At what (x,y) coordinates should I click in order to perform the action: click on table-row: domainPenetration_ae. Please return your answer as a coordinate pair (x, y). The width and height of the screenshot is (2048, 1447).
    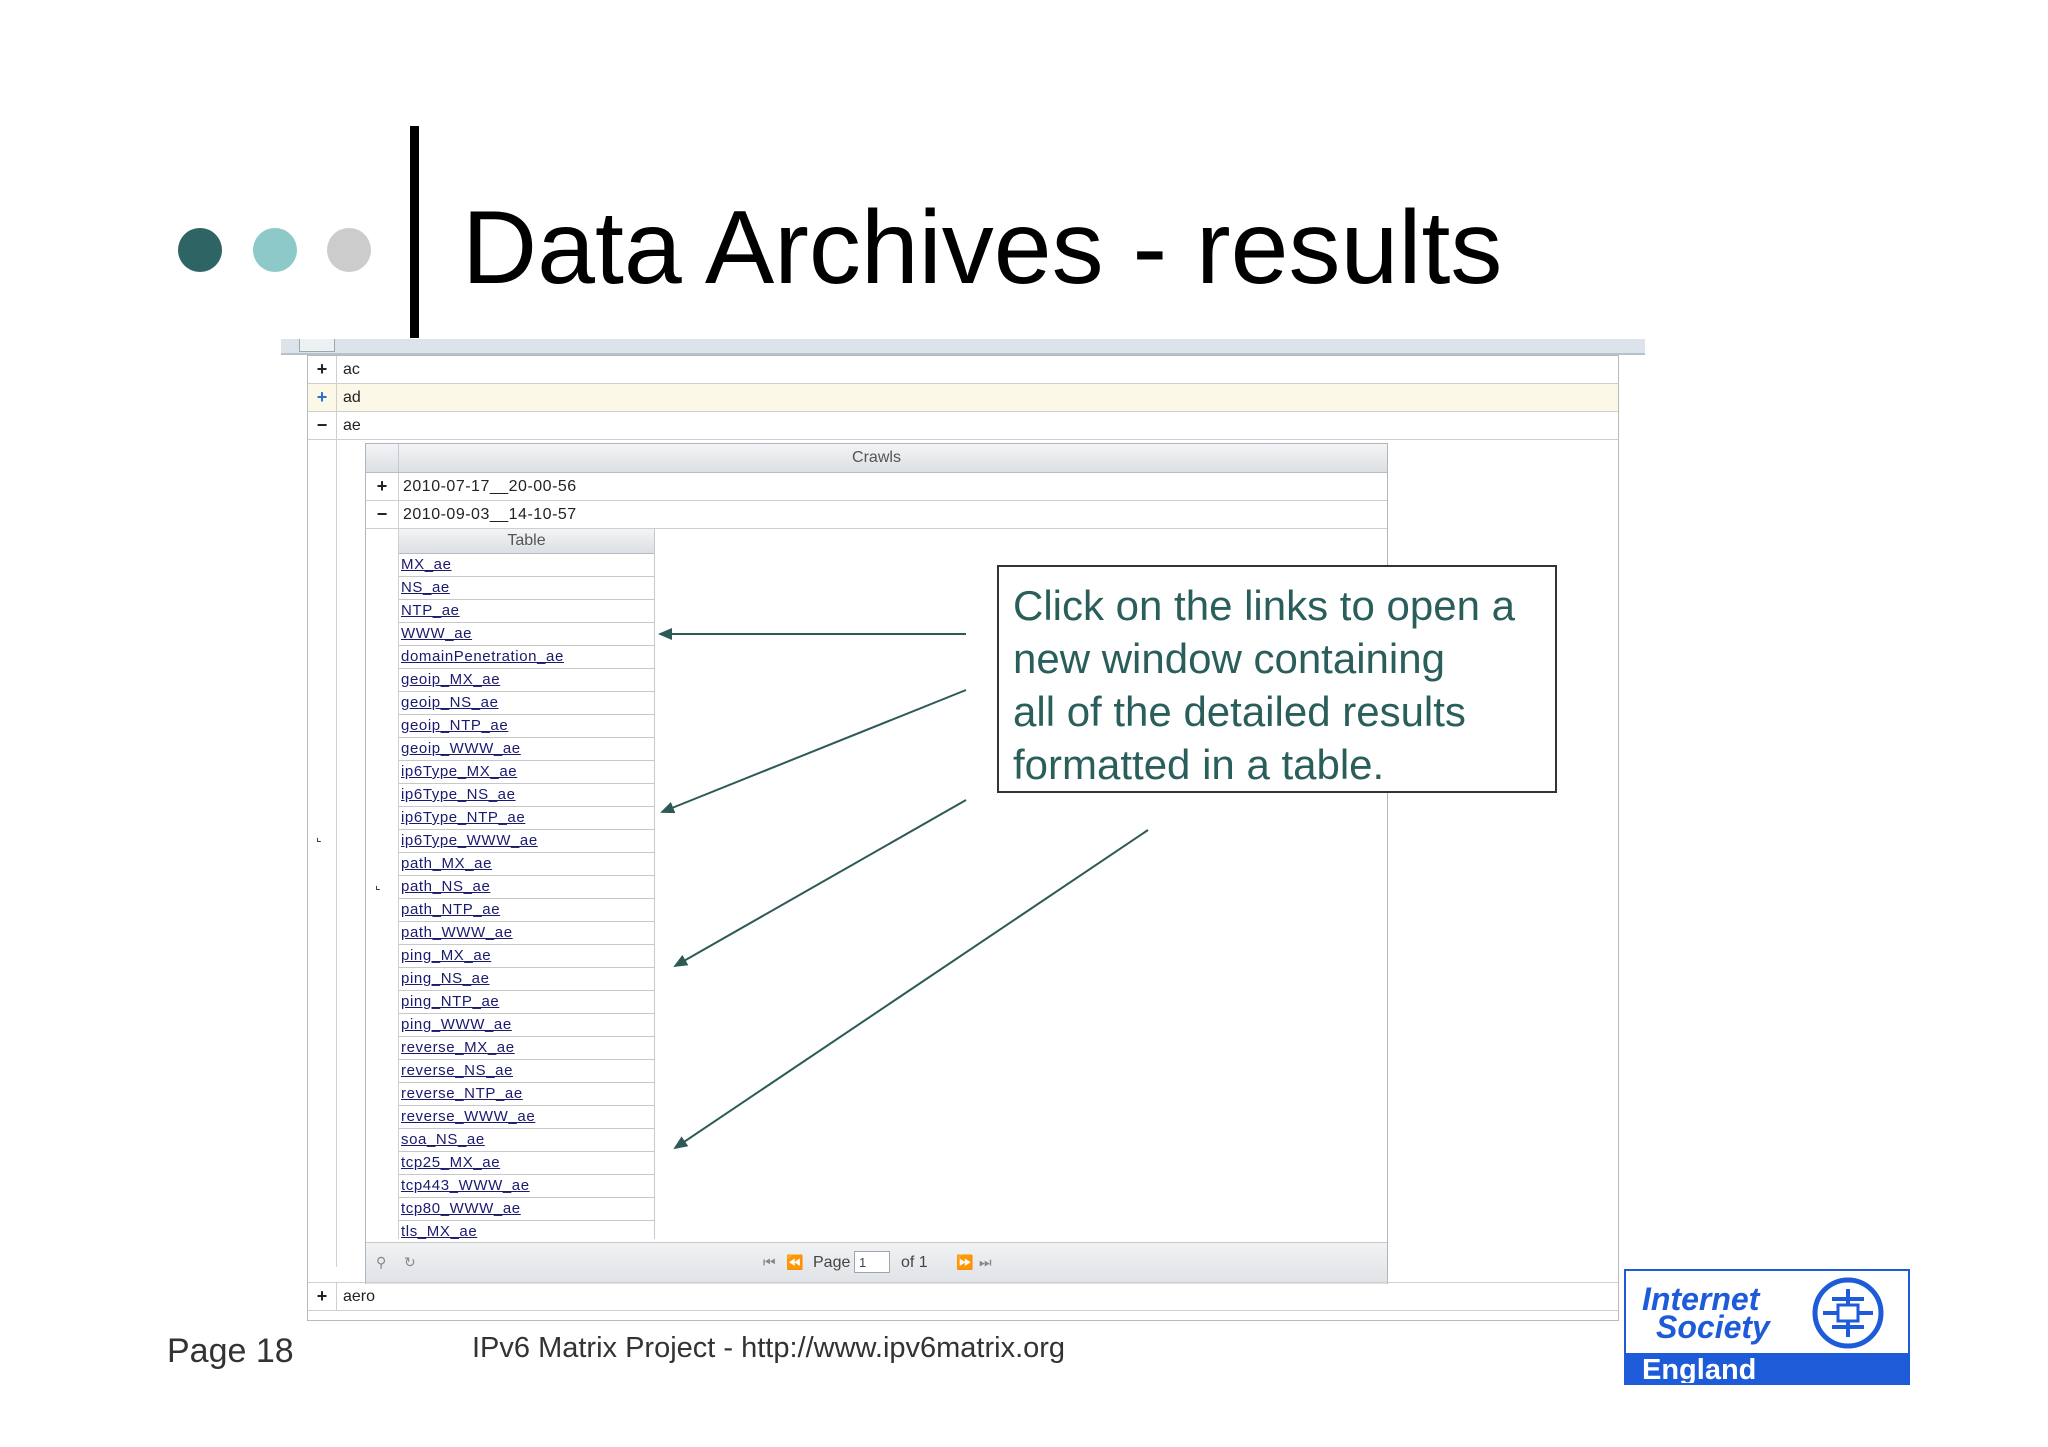
    Looking at the image, I should click on (526, 657).